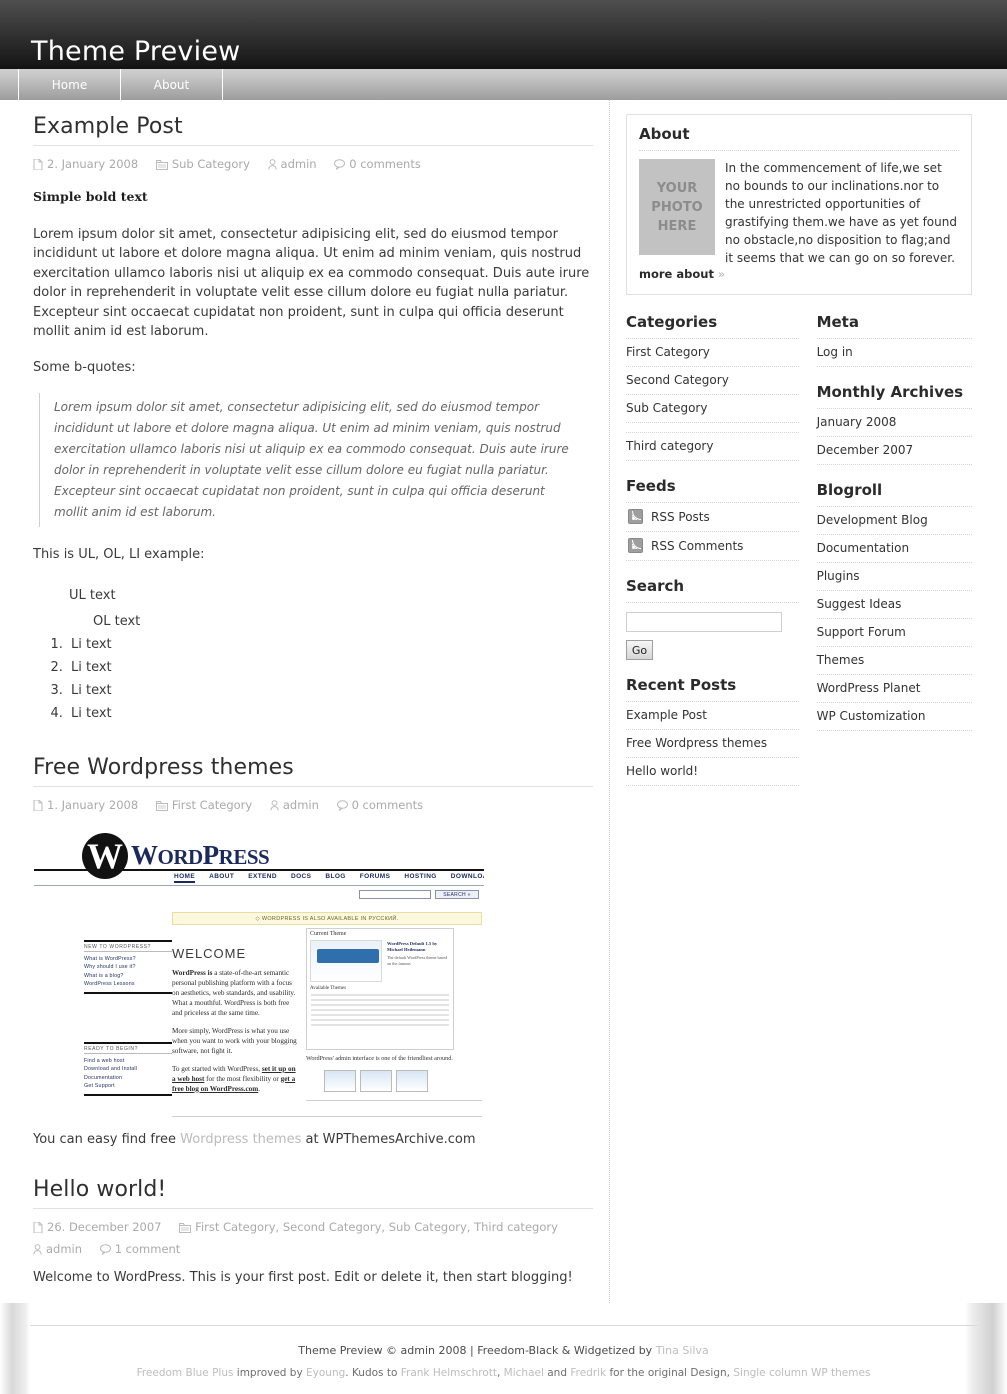  I want to click on wordpress-themes-link: Wordpress themes, so click(240, 1139).